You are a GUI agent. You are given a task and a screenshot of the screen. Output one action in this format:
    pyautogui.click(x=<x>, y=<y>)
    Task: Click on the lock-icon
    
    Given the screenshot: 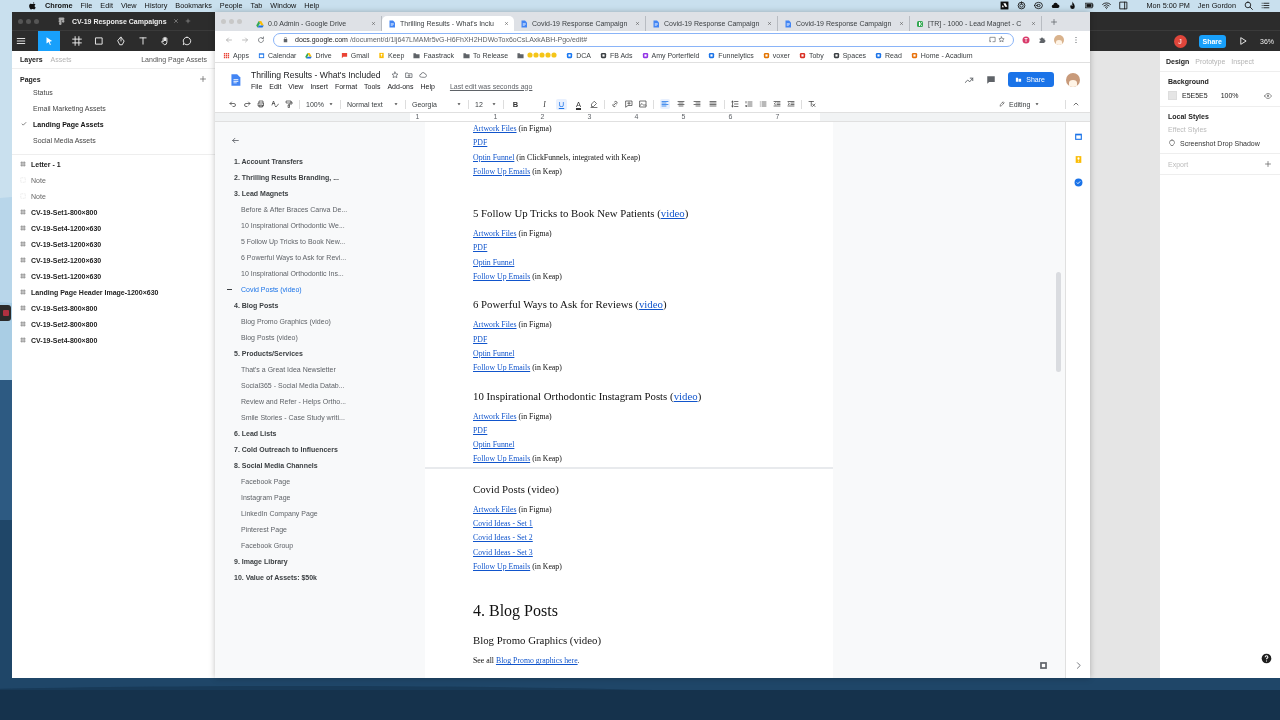 What is the action you would take?
    pyautogui.click(x=285, y=39)
    